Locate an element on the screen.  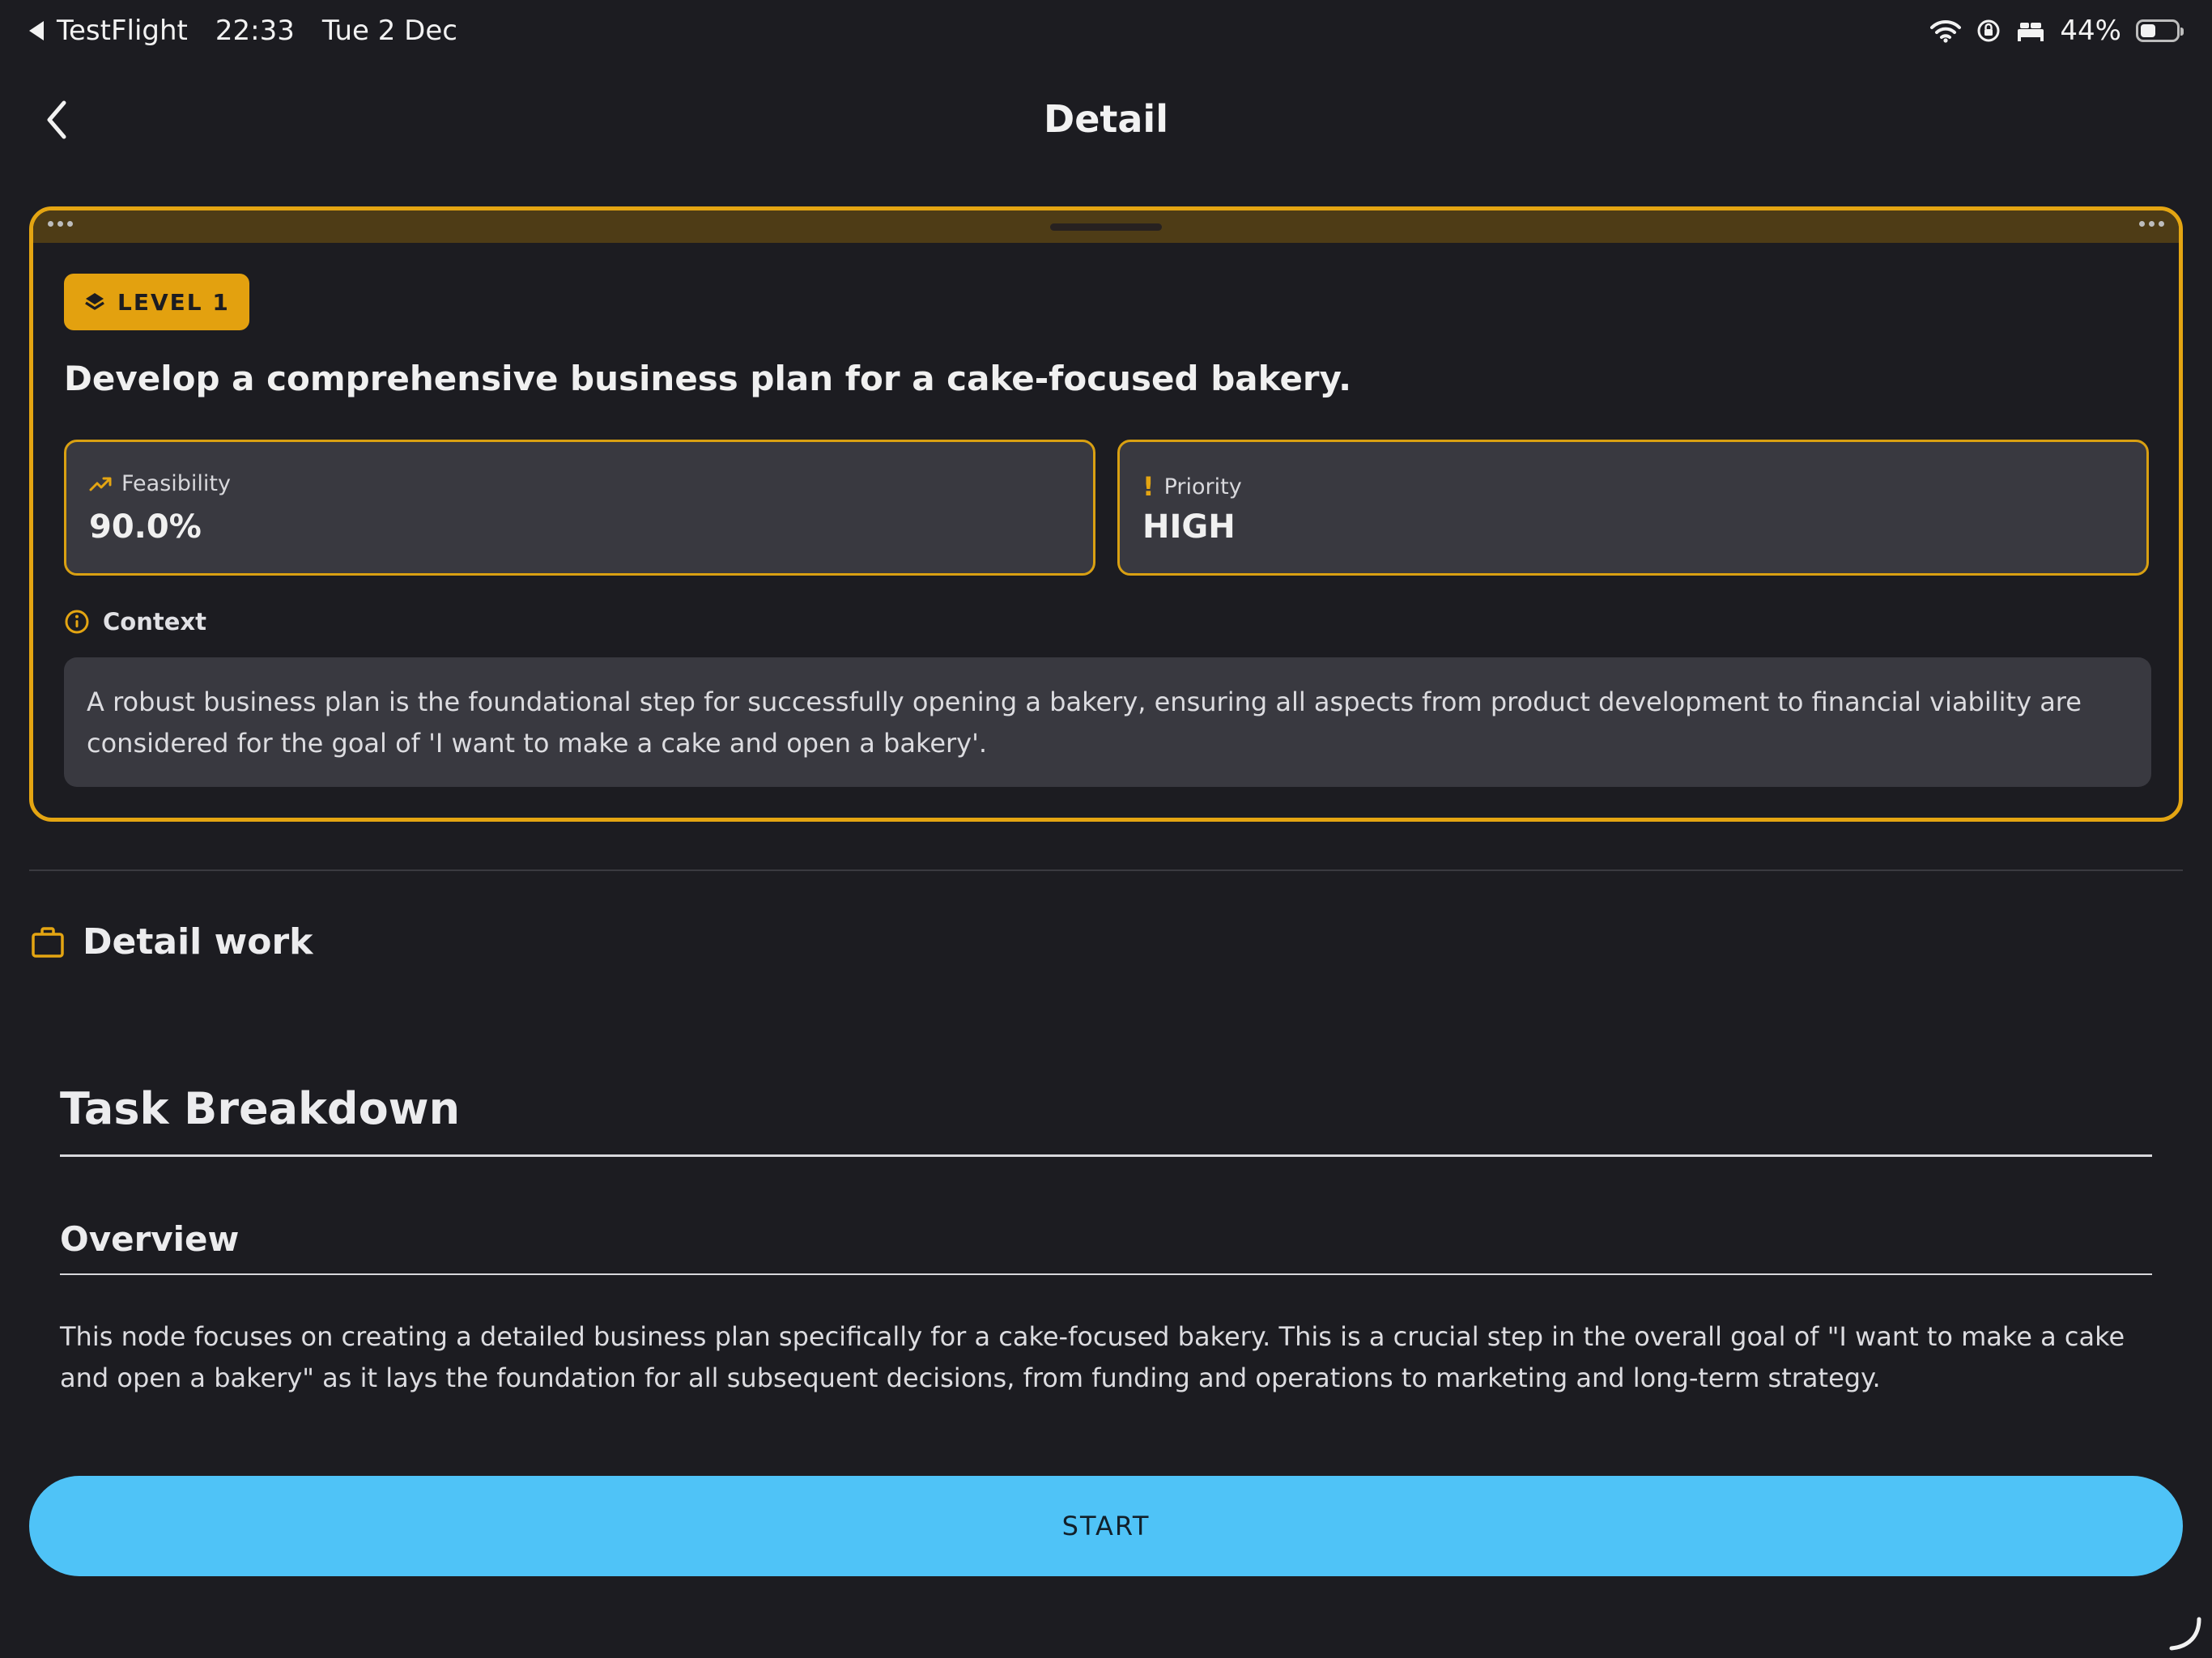
priority-label-row: ! Priority is located at coordinates (1192, 486).